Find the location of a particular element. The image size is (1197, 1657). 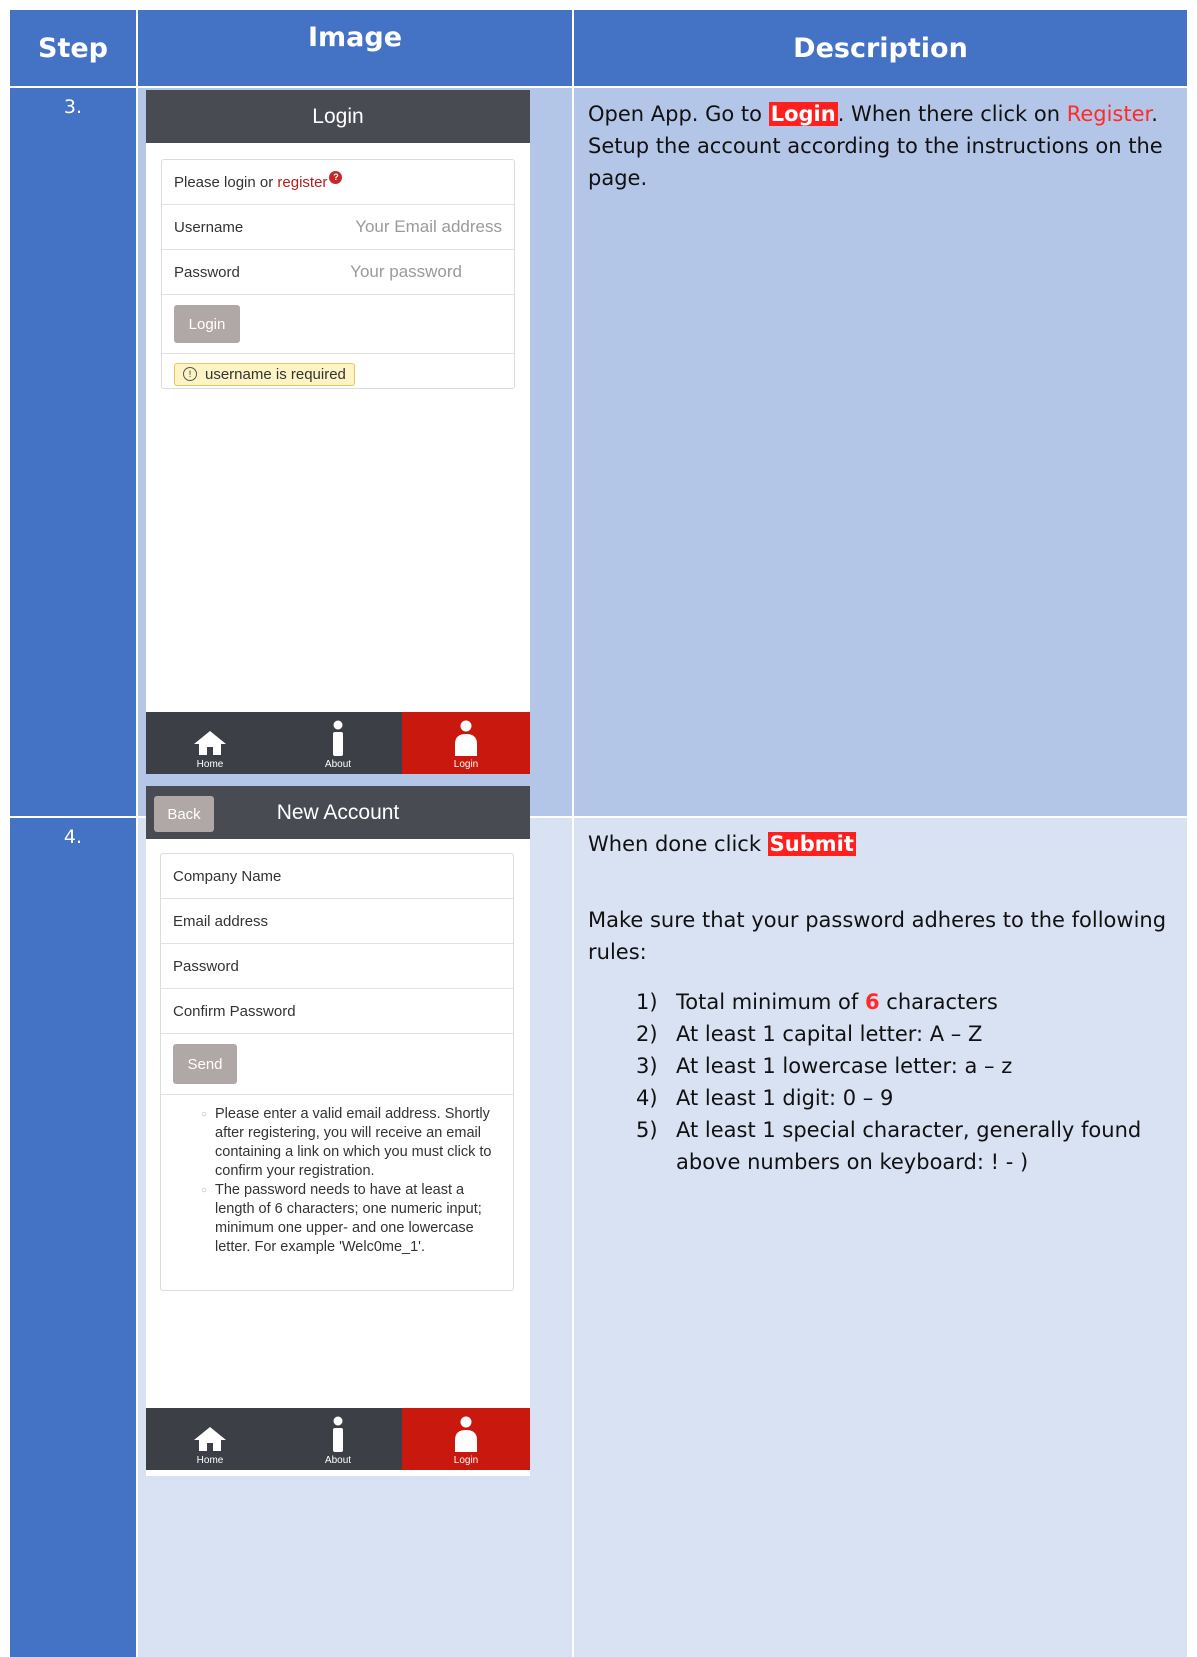

prompt-text: Please login or is located at coordinates (226, 182).